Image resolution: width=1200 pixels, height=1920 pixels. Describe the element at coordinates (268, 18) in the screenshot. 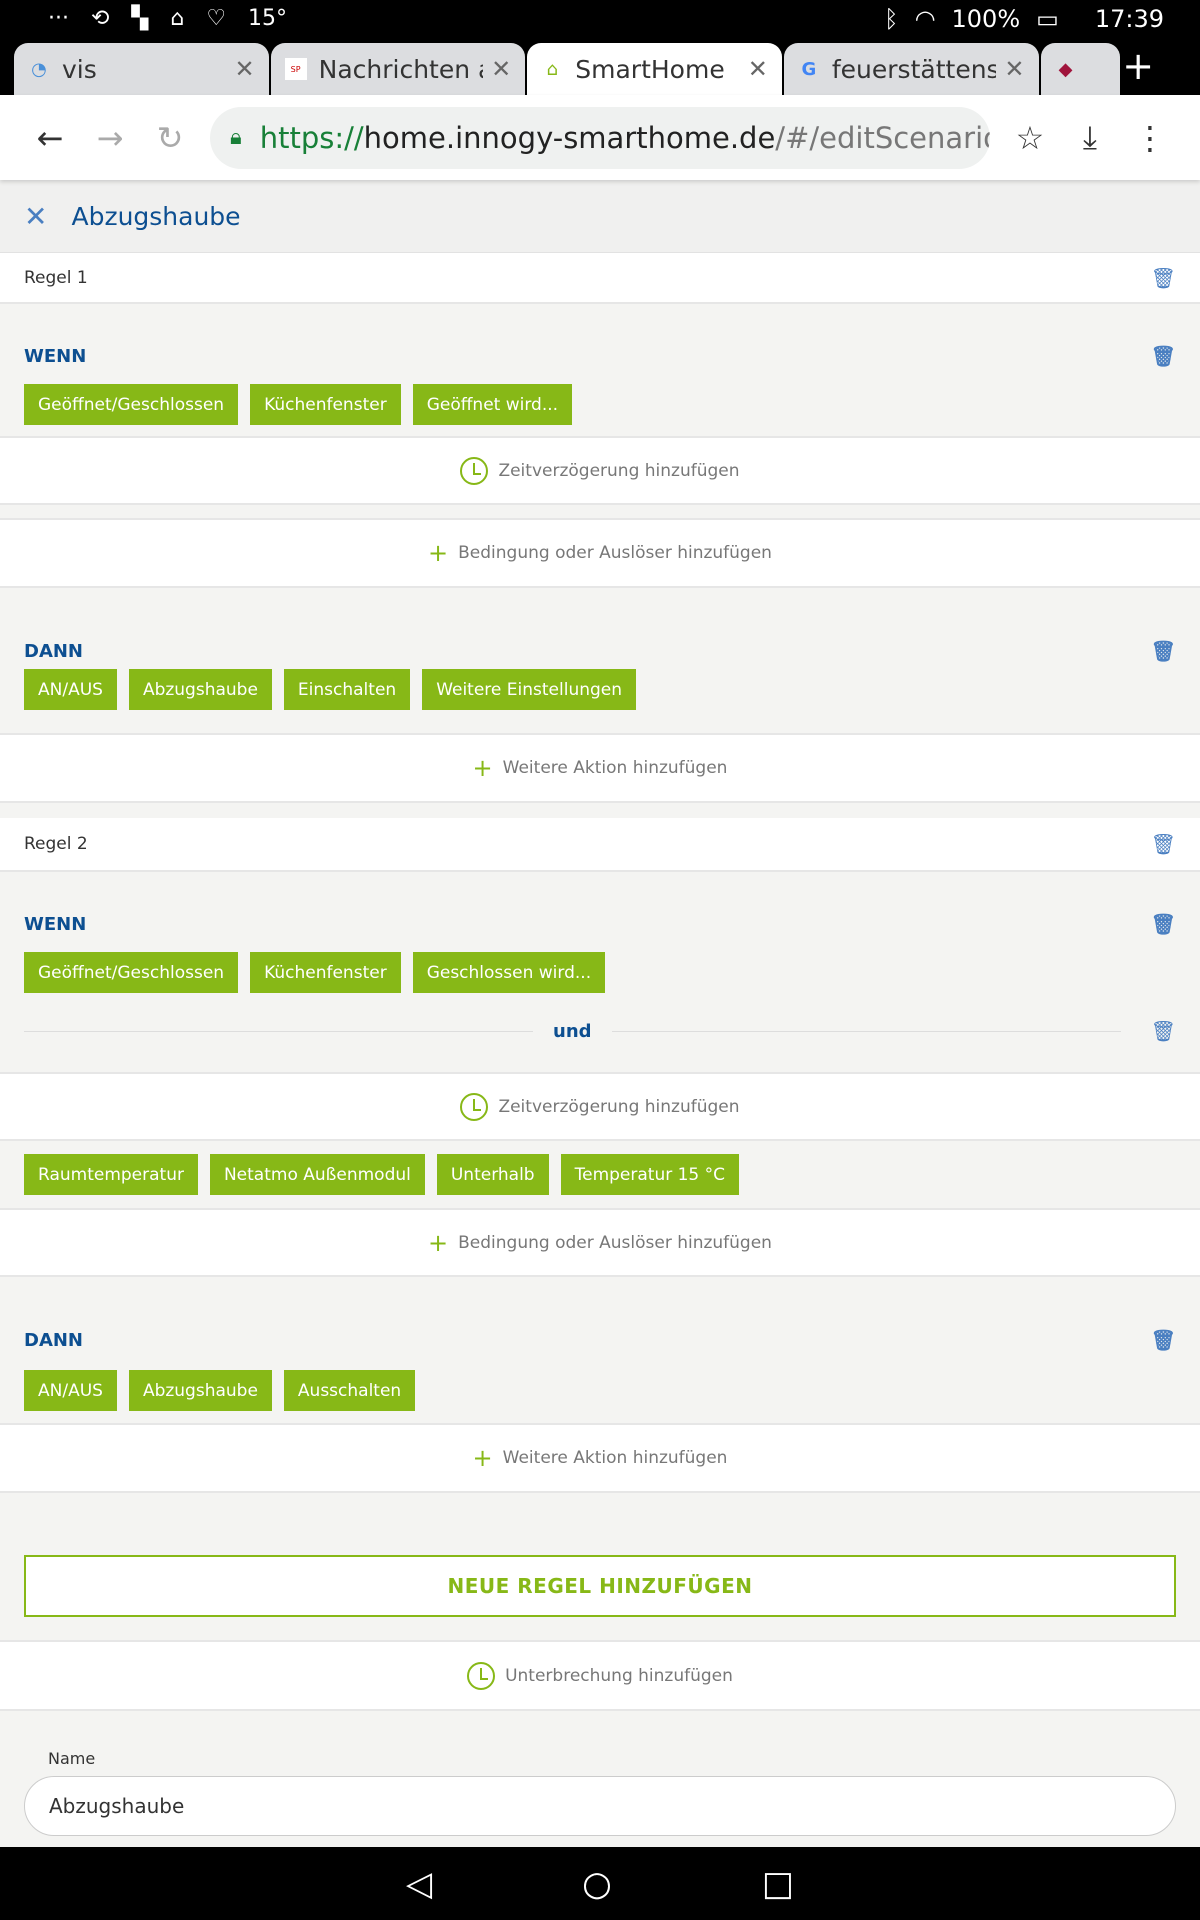

I see `weather-temp: 15°` at that location.